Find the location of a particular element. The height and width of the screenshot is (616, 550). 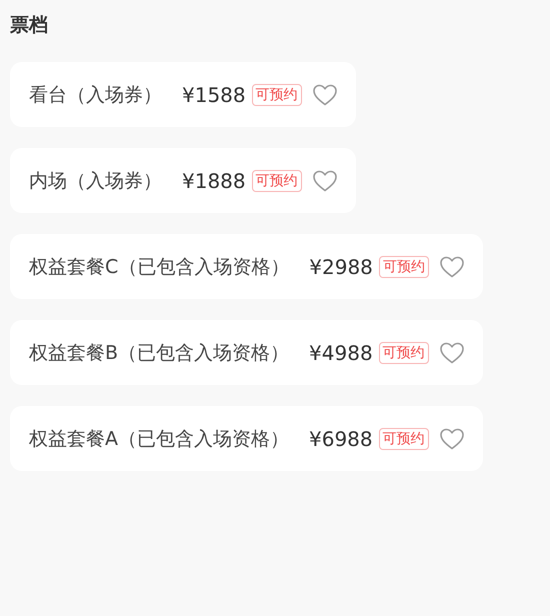

ticket-name: 内场（入场券） is located at coordinates (95, 181).